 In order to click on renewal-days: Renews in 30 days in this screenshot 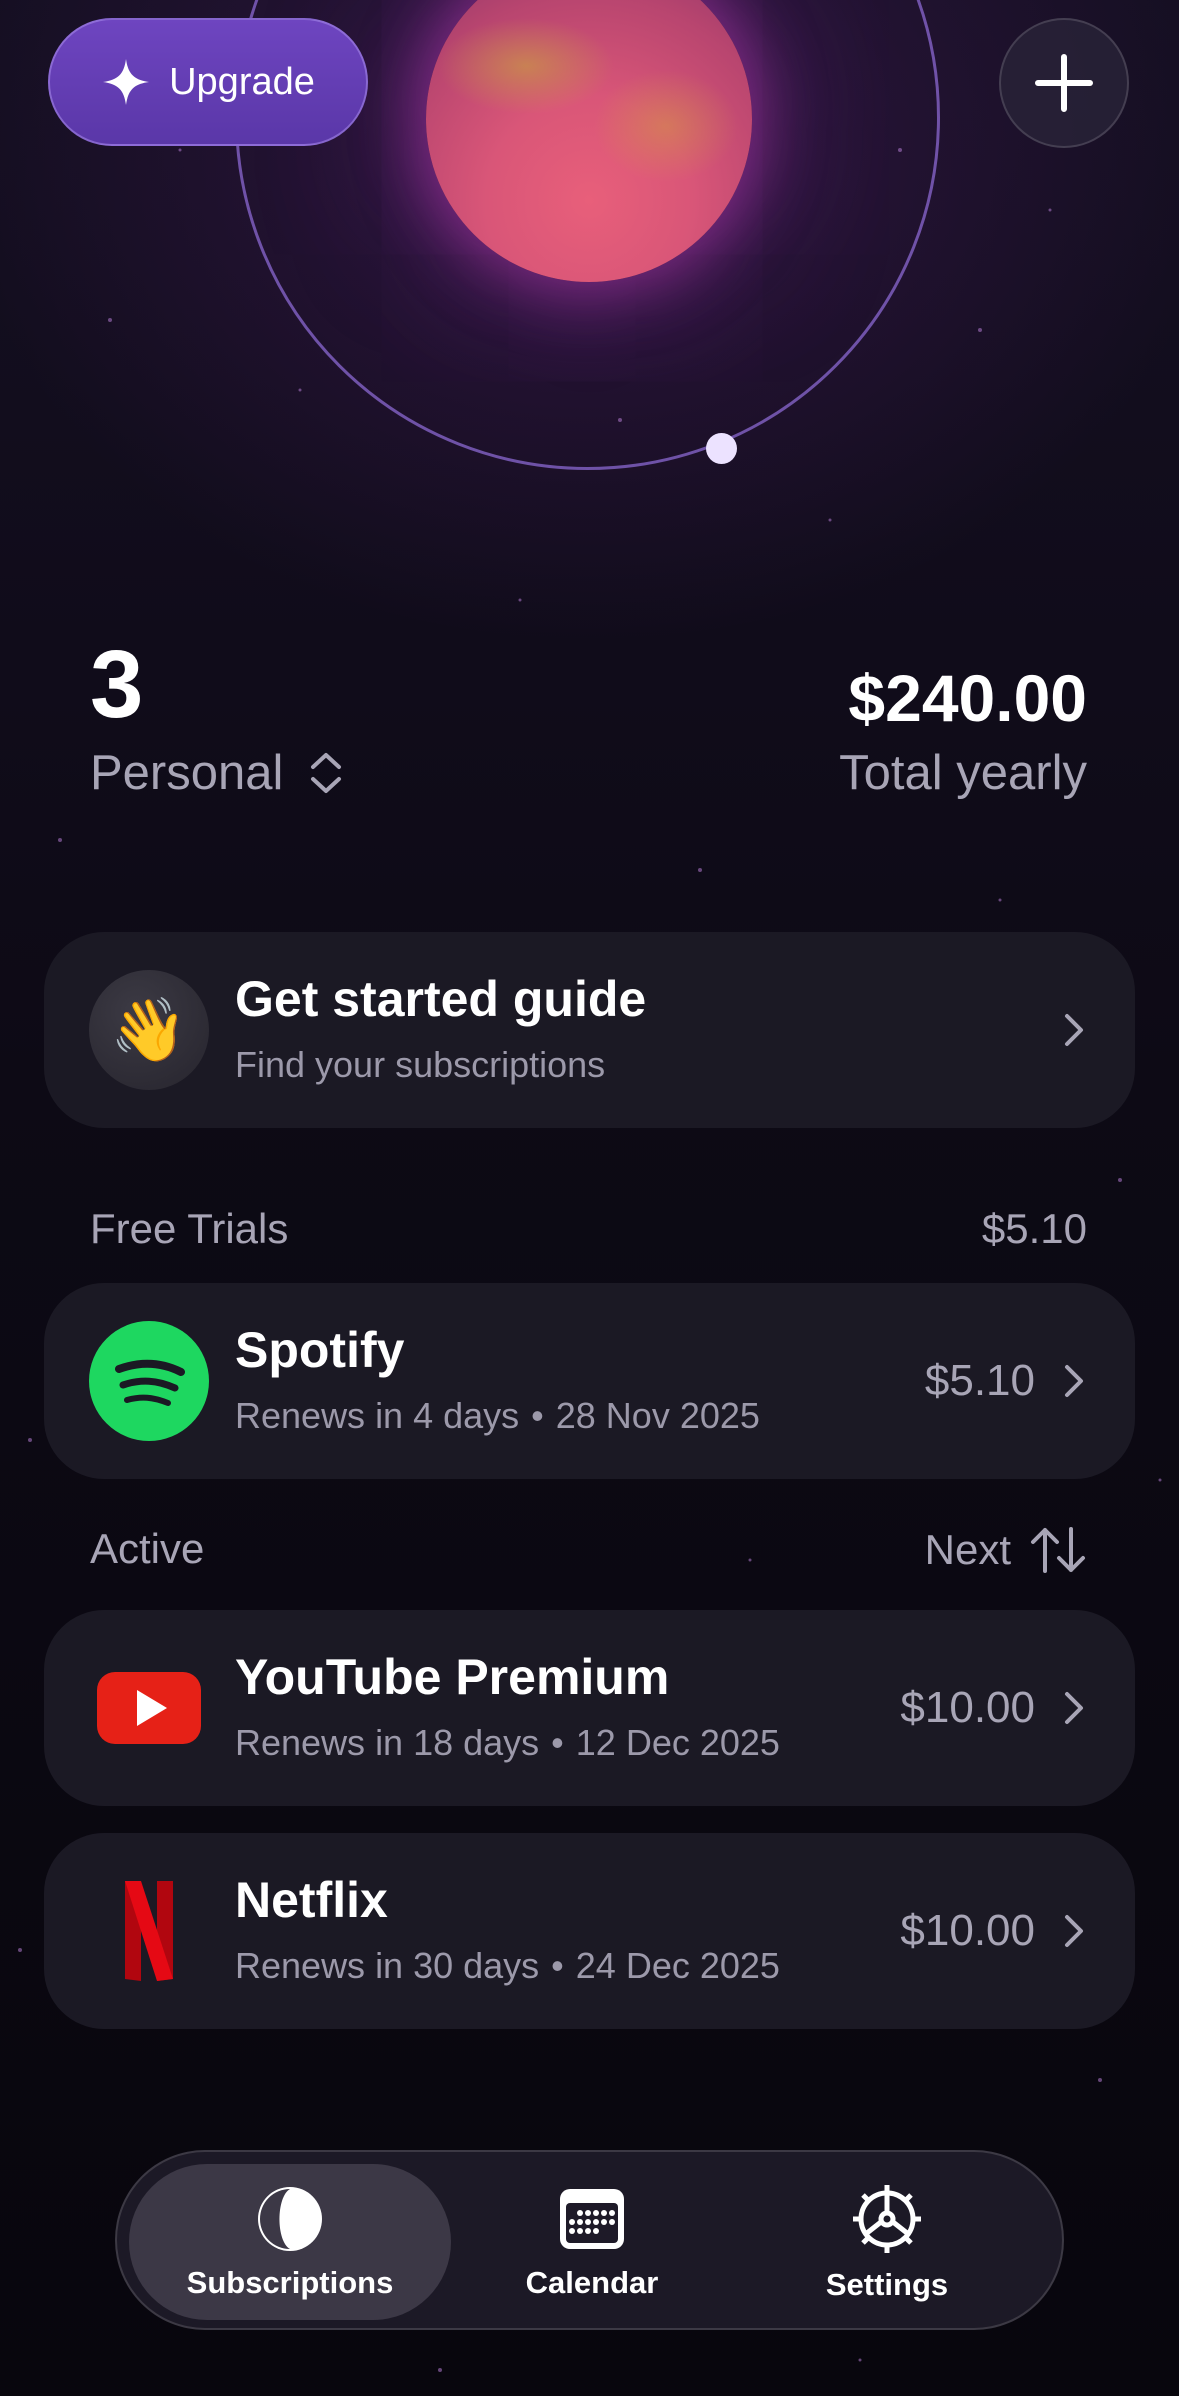, I will do `click(387, 1965)`.